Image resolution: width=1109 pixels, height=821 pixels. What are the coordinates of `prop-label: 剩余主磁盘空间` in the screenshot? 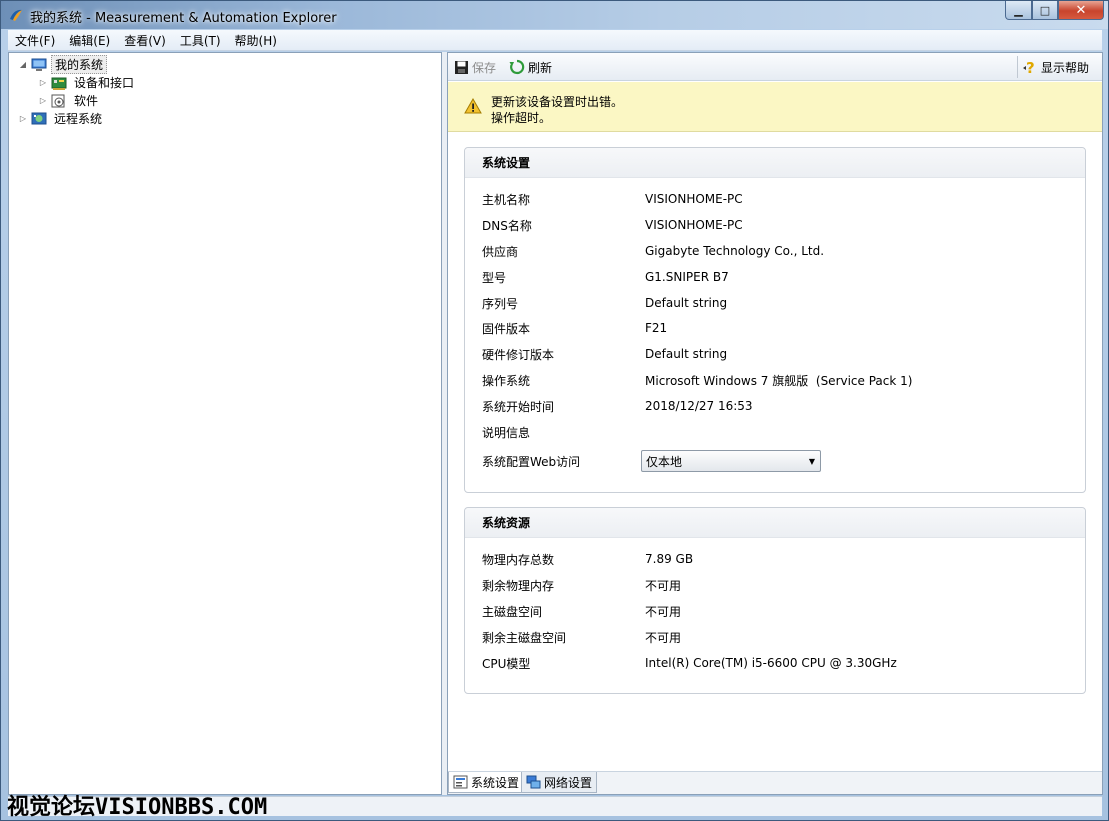 It's located at (524, 637).